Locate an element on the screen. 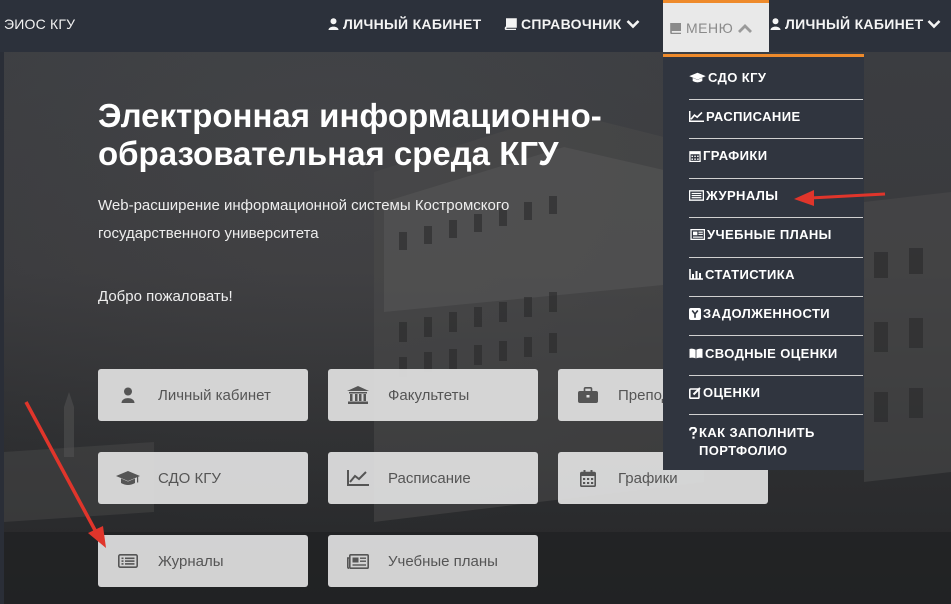 This screenshot has width=951, height=604. annotation-arrow-menu is located at coordinates (840, 198).